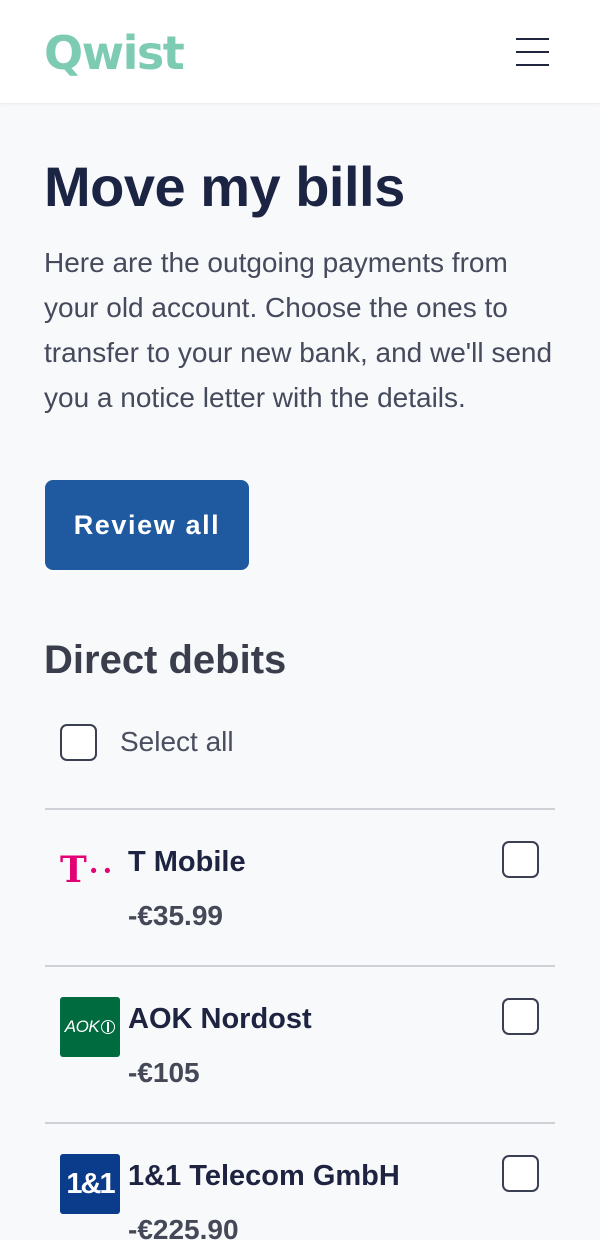 The width and height of the screenshot is (600, 1240). Describe the element at coordinates (147, 525) in the screenshot. I see `review-all-button: Review all` at that location.